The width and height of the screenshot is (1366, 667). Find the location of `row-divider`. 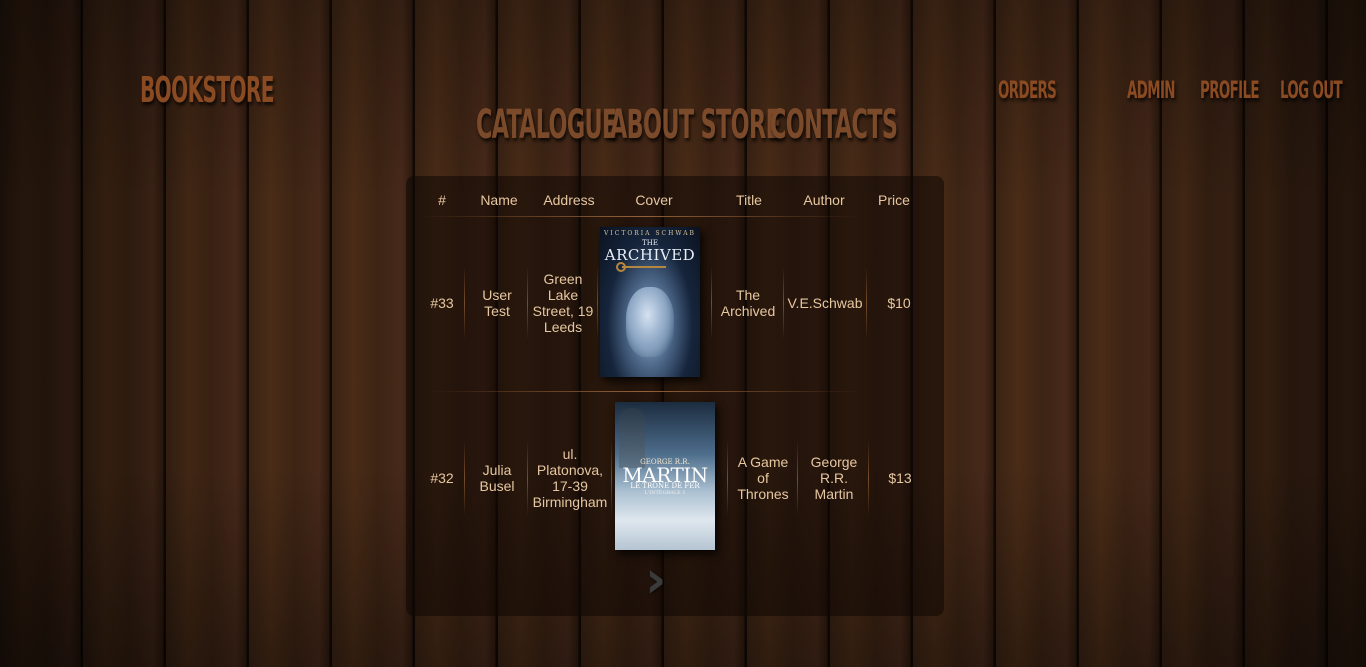

row-divider is located at coordinates (645, 391).